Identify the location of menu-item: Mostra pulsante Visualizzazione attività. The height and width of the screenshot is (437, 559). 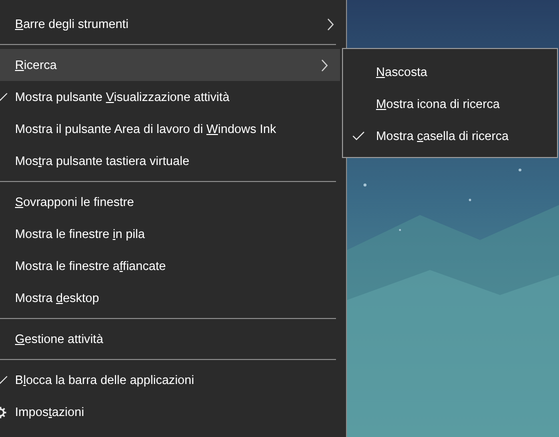
(173, 97).